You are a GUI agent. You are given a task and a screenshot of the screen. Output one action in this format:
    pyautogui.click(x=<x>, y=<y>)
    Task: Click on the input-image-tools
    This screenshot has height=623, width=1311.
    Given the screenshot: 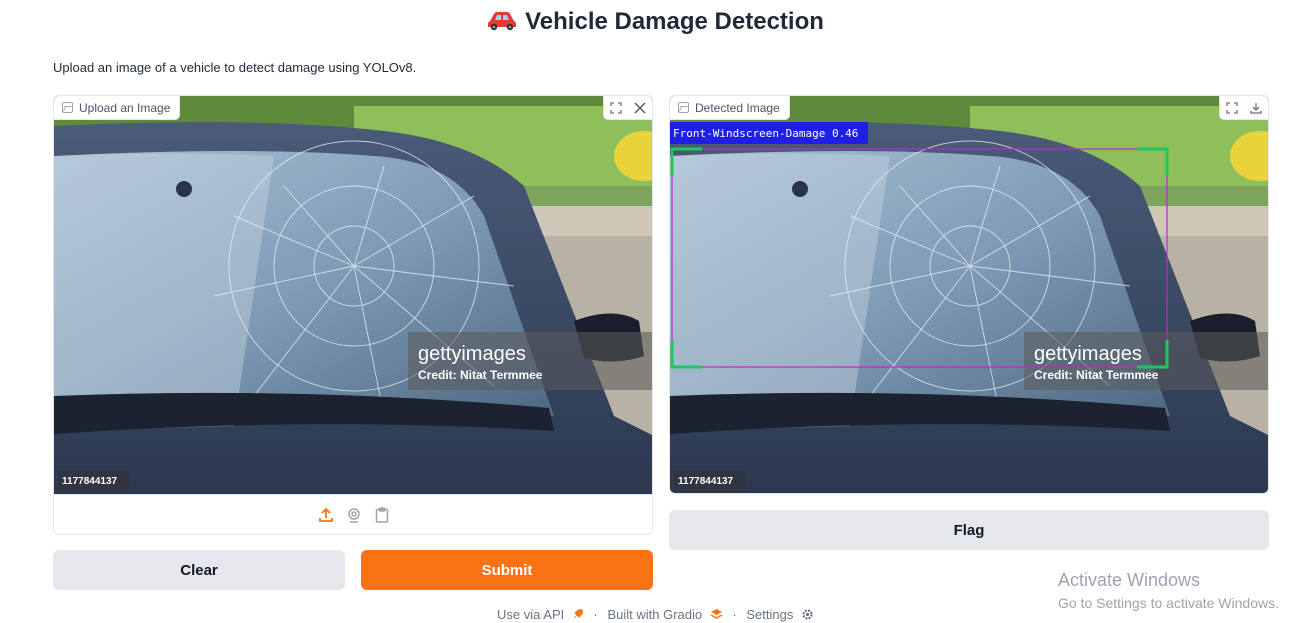 What is the action you would take?
    pyautogui.click(x=627, y=108)
    